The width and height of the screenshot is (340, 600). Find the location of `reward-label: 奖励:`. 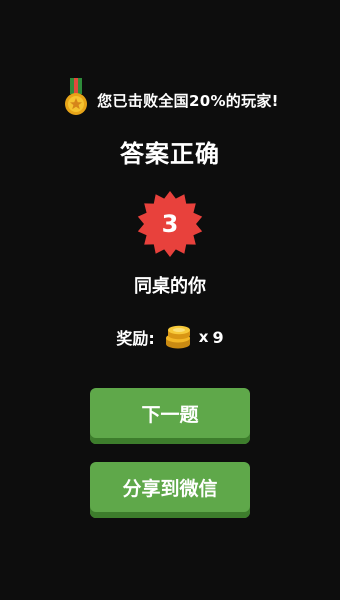

reward-label: 奖励: is located at coordinates (135, 338).